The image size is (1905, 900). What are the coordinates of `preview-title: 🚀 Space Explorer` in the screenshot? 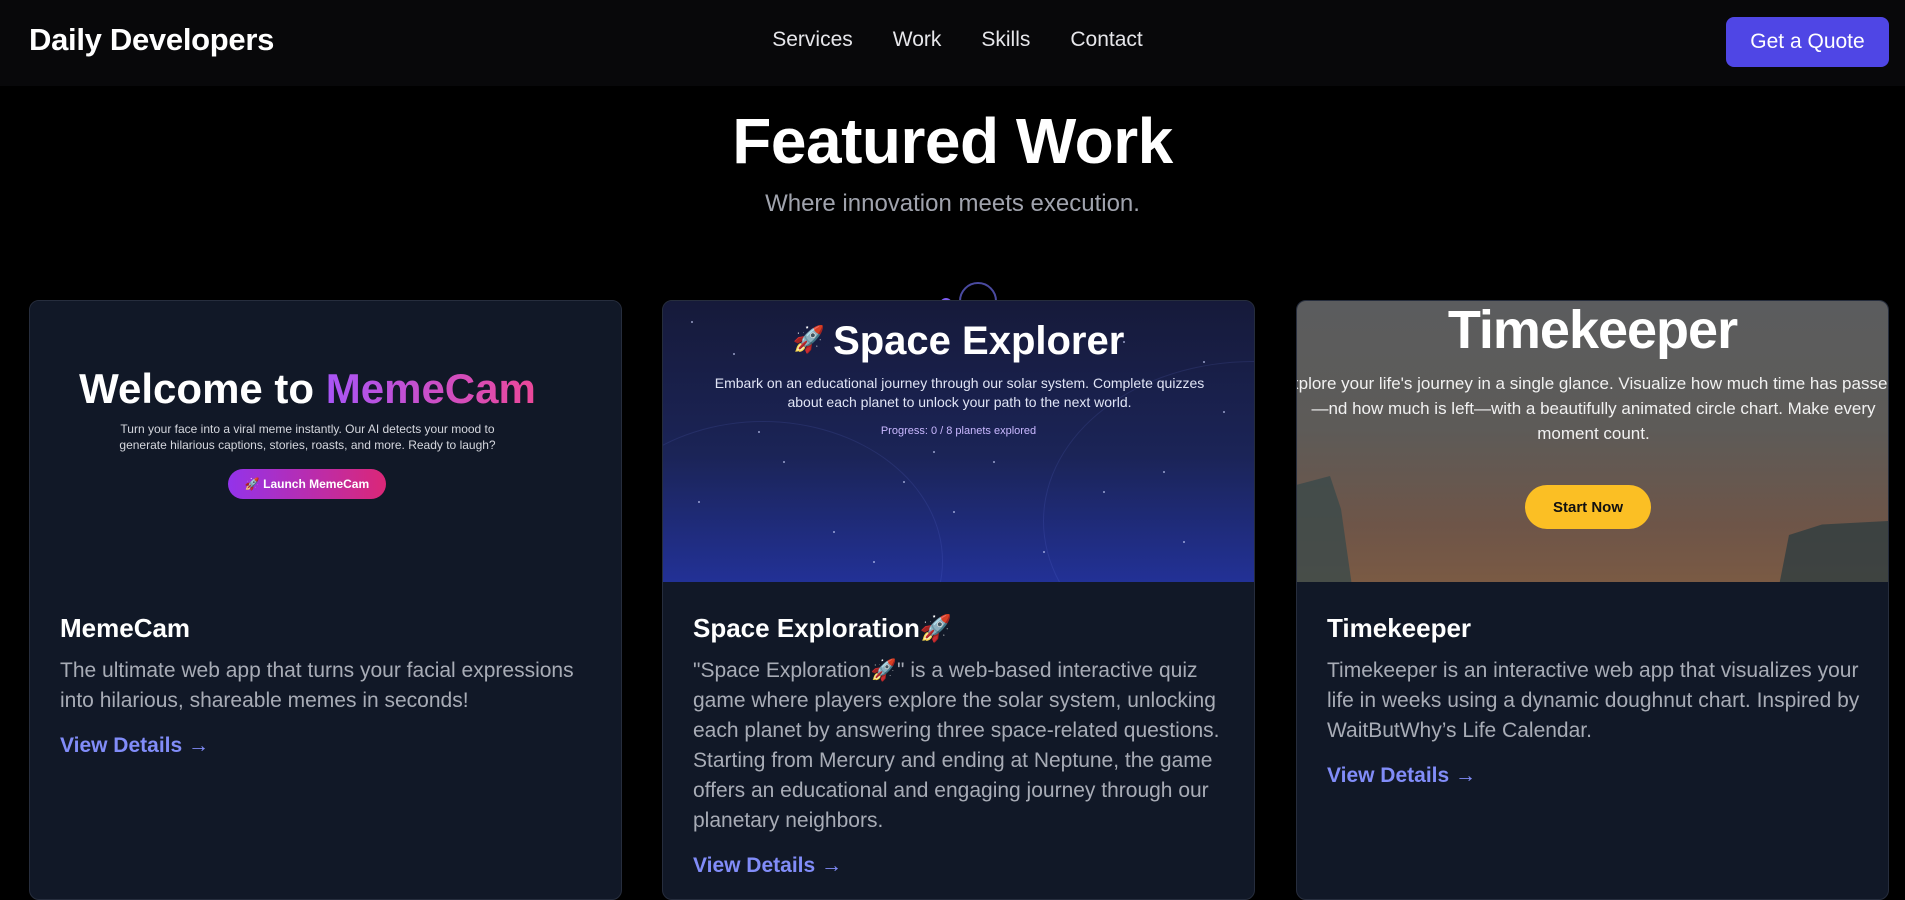 It's located at (958, 341).